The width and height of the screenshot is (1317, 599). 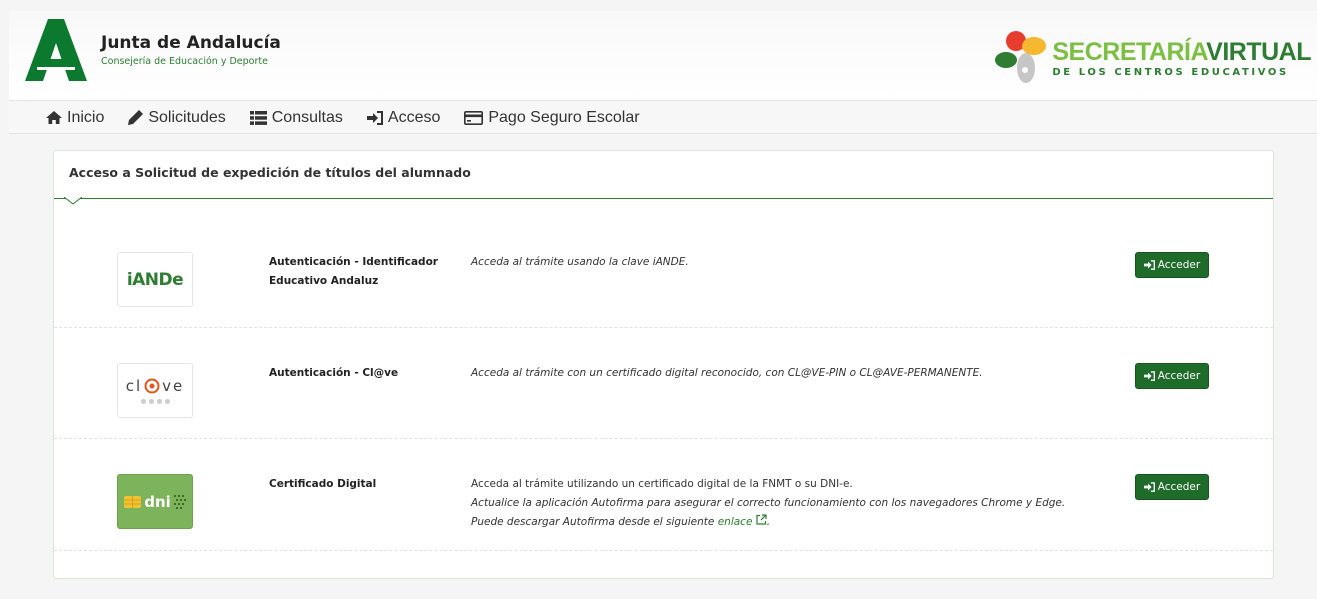 What do you see at coordinates (307, 117) in the screenshot?
I see `nav-label-consultas: Consultas` at bounding box center [307, 117].